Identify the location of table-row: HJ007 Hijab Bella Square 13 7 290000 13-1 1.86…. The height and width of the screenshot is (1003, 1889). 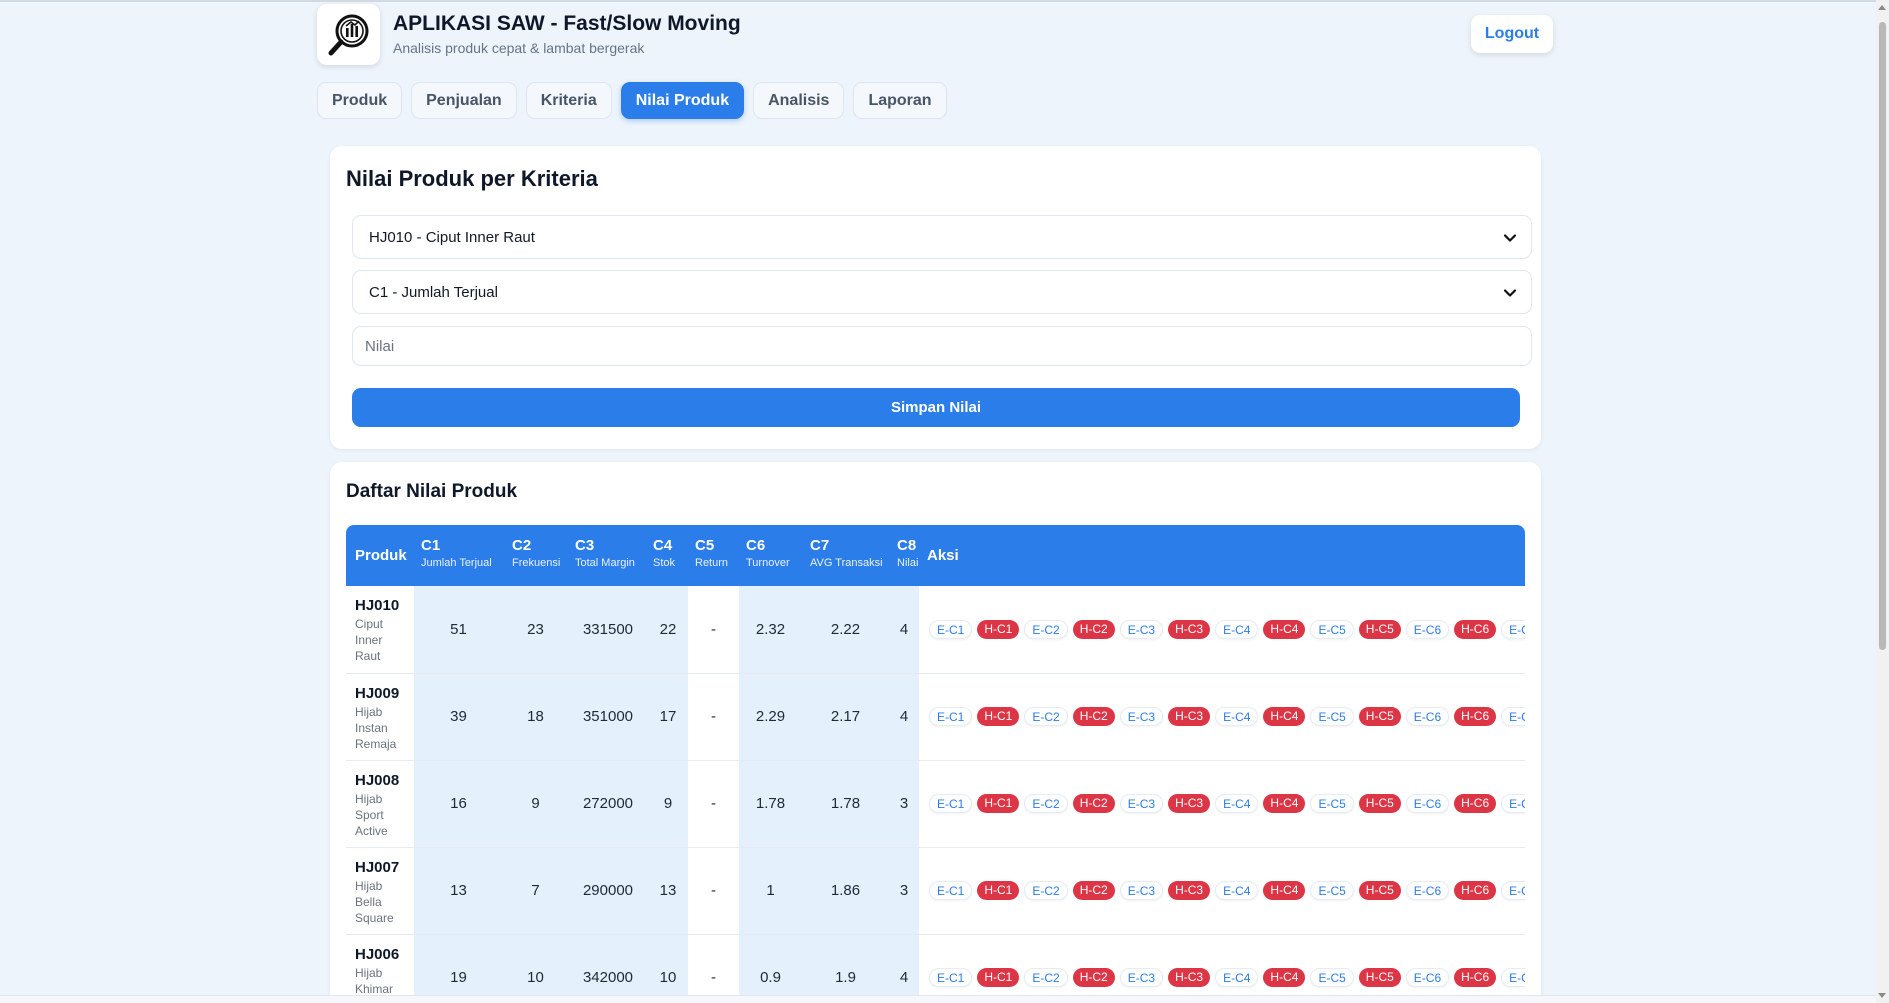
(935, 891).